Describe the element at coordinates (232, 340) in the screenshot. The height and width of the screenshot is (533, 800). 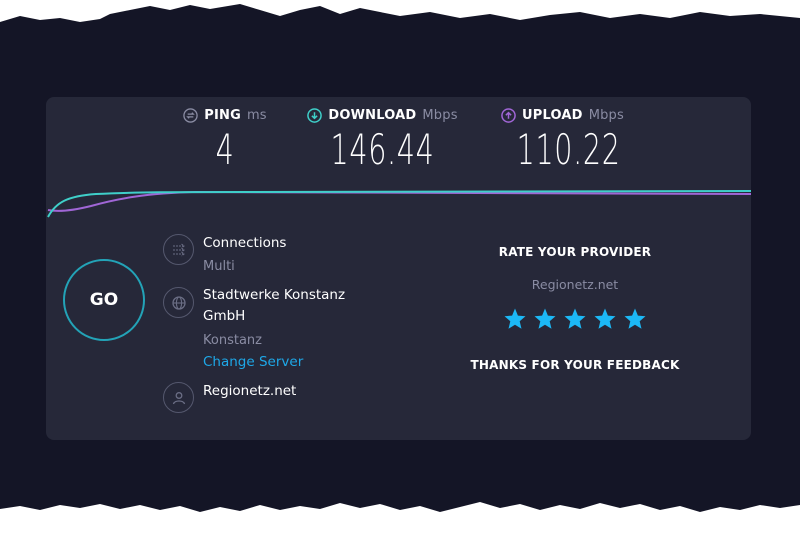
I see `server-location: Konstanz` at that location.